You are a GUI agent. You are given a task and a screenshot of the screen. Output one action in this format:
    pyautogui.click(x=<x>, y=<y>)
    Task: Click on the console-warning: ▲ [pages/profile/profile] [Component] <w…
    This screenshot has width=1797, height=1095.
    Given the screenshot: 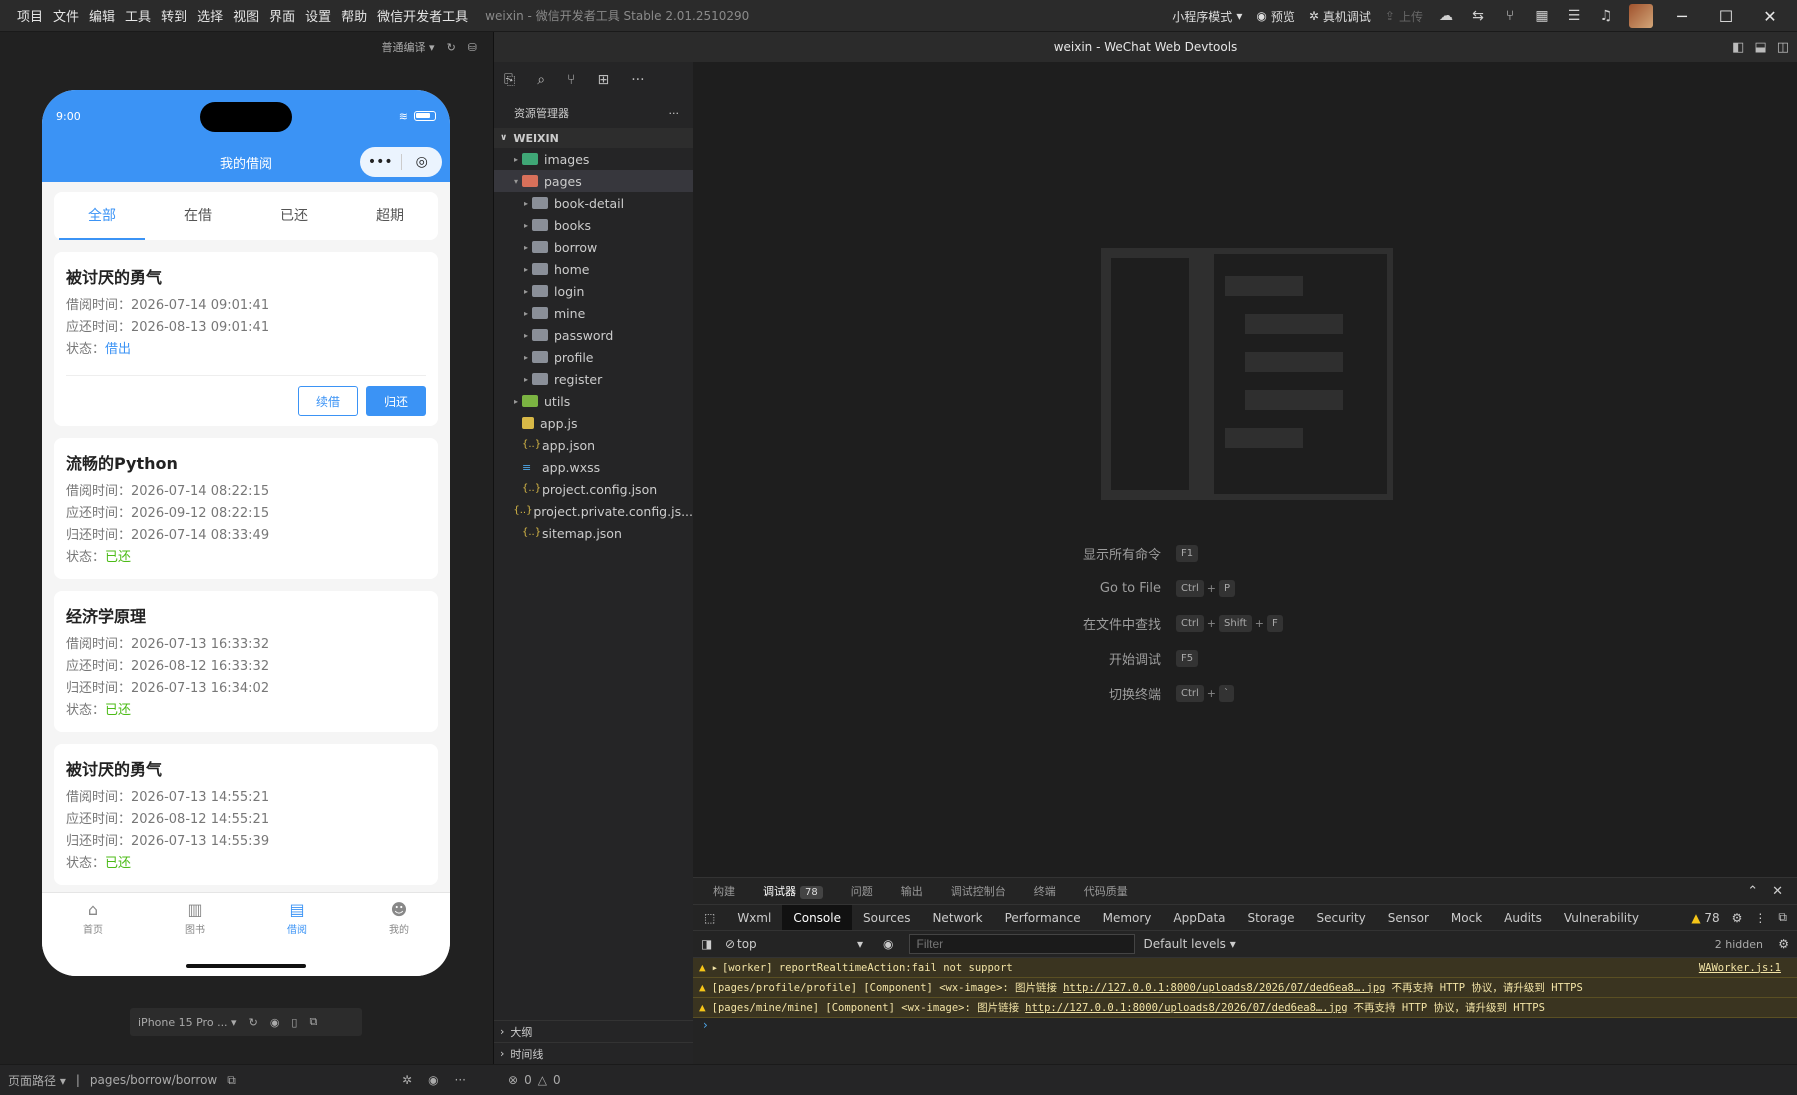 What is the action you would take?
    pyautogui.click(x=1245, y=988)
    